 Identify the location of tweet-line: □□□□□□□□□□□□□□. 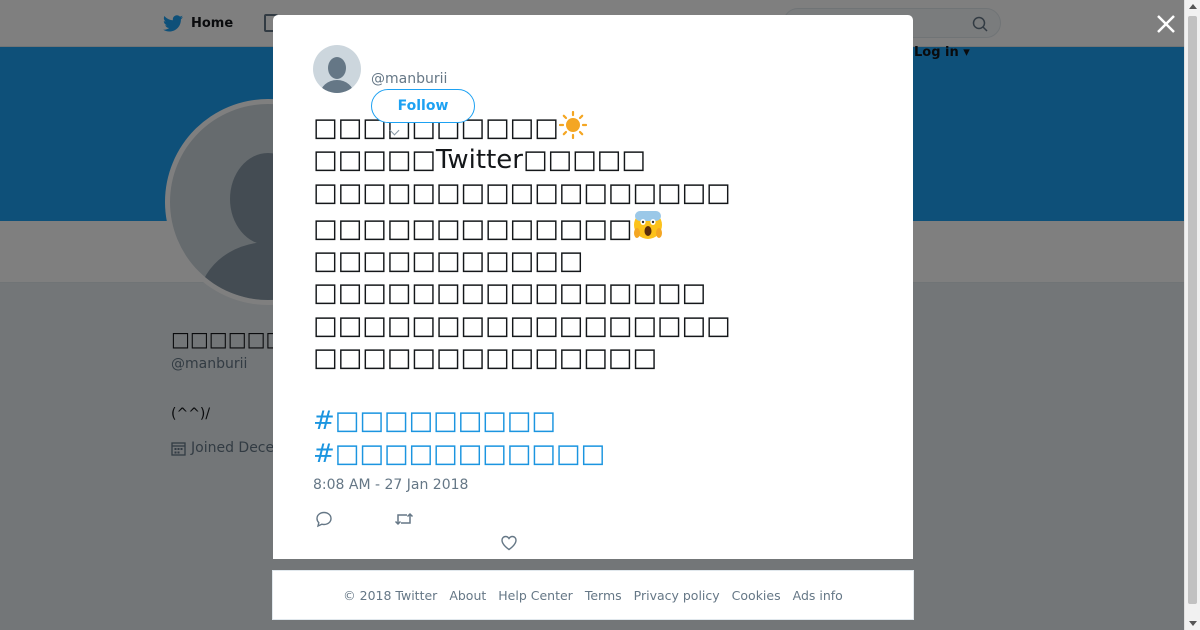
(485, 358).